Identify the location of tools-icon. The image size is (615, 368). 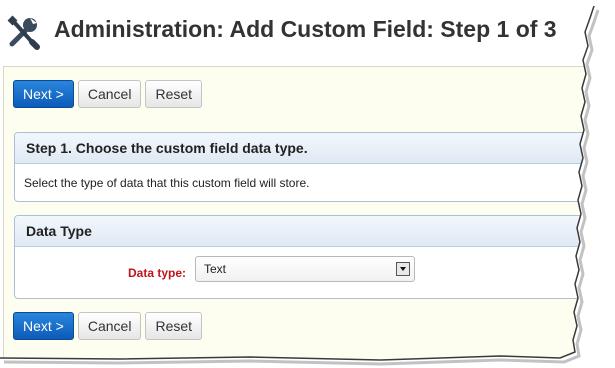
(23, 32).